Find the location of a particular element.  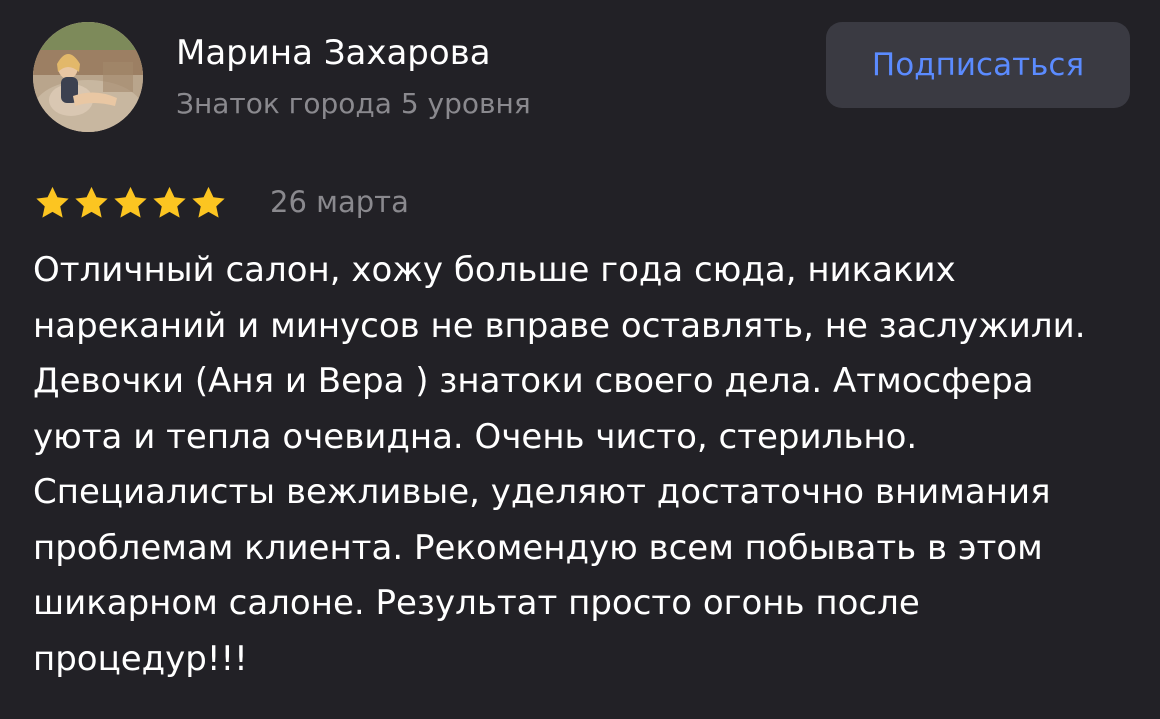

author-name: Марина Захарова is located at coordinates (333, 53).